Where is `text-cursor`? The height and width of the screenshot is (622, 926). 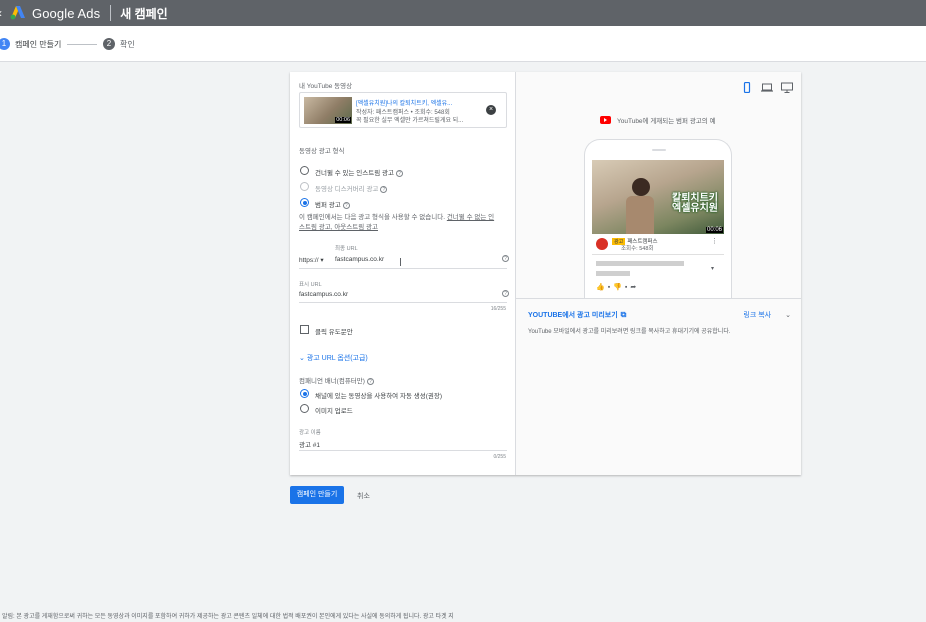
text-cursor is located at coordinates (400, 262).